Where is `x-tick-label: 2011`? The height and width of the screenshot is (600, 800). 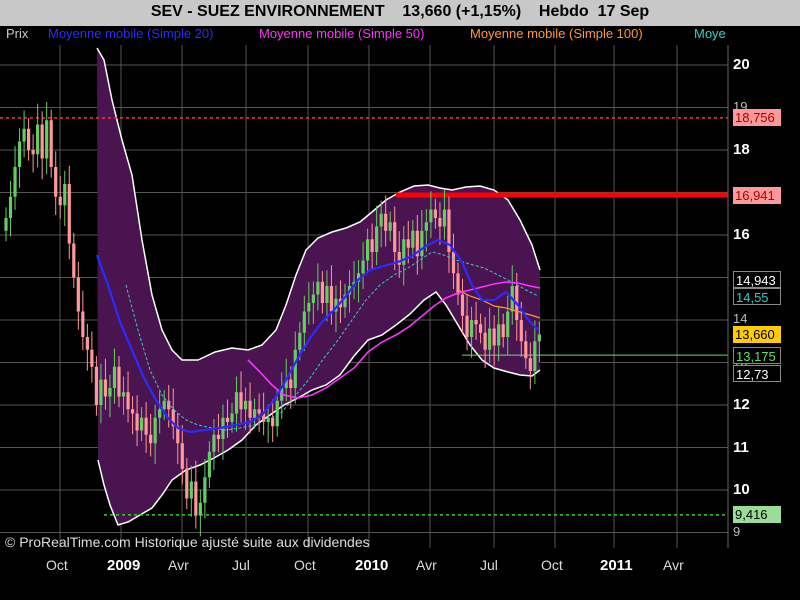
x-tick-label: 2011 is located at coordinates (616, 565).